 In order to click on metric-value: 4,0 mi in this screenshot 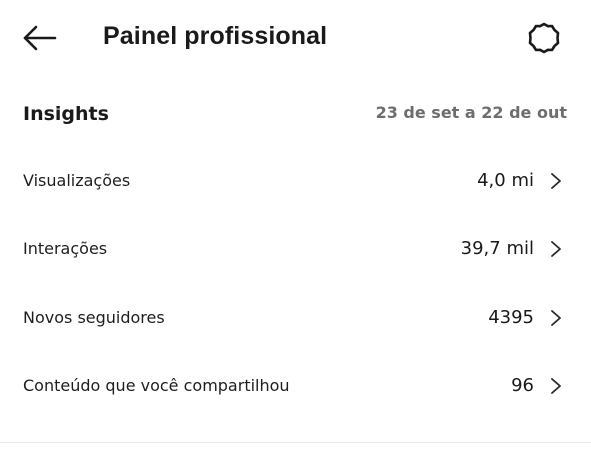, I will do `click(505, 180)`.